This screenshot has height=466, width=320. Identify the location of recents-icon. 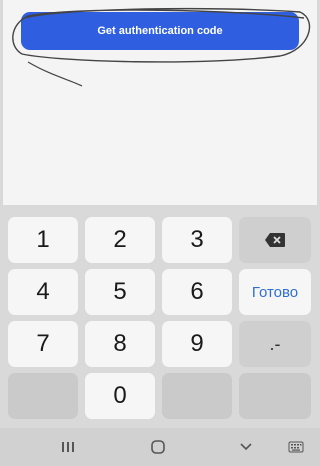
(68, 447).